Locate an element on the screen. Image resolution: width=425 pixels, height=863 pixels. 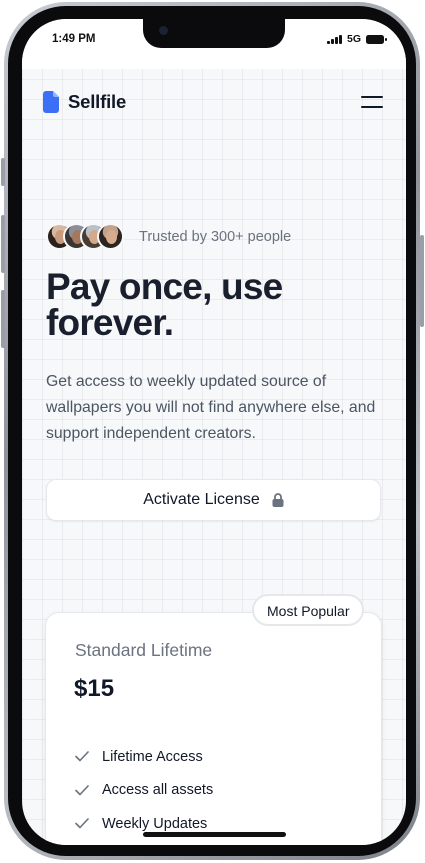
hero-title-line-1: Pay once, use is located at coordinates (164, 286).